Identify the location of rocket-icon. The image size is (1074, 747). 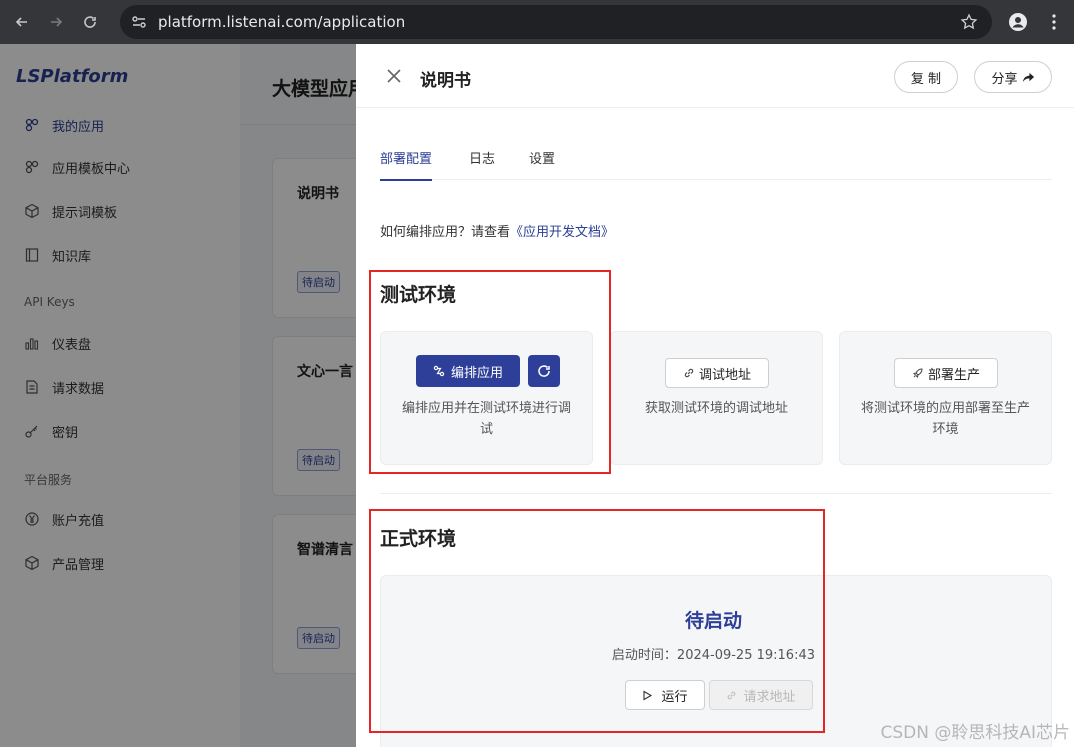
(918, 373).